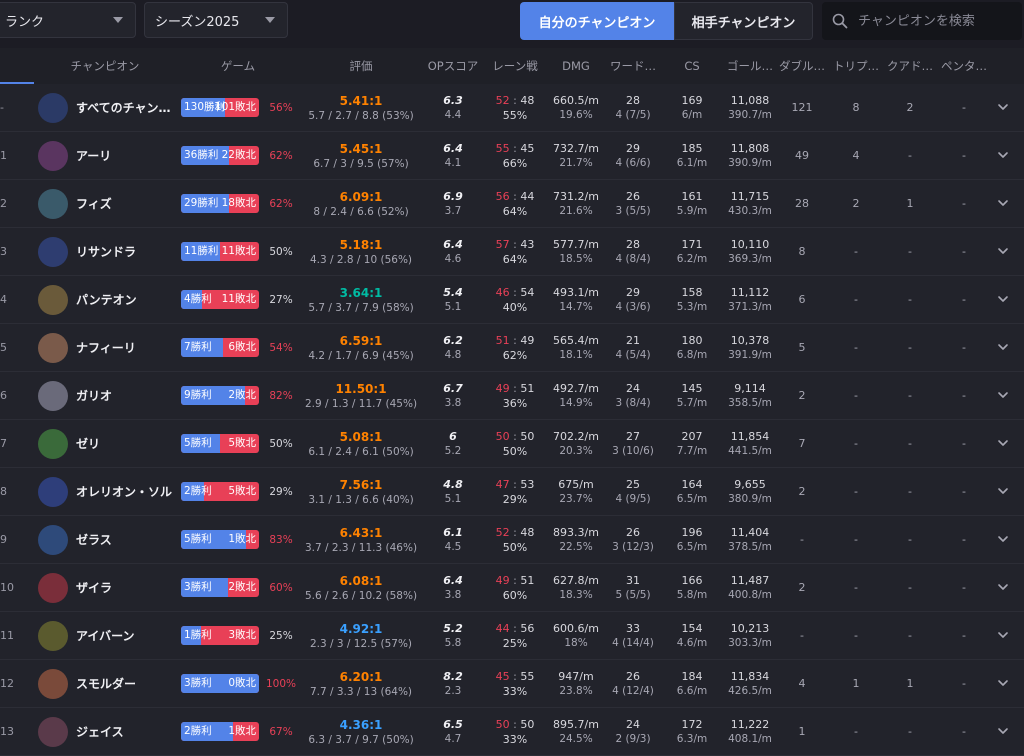 The height and width of the screenshot is (756, 1024). What do you see at coordinates (692, 595) in the screenshot?
I see `cs-per-min: 5.8/m` at bounding box center [692, 595].